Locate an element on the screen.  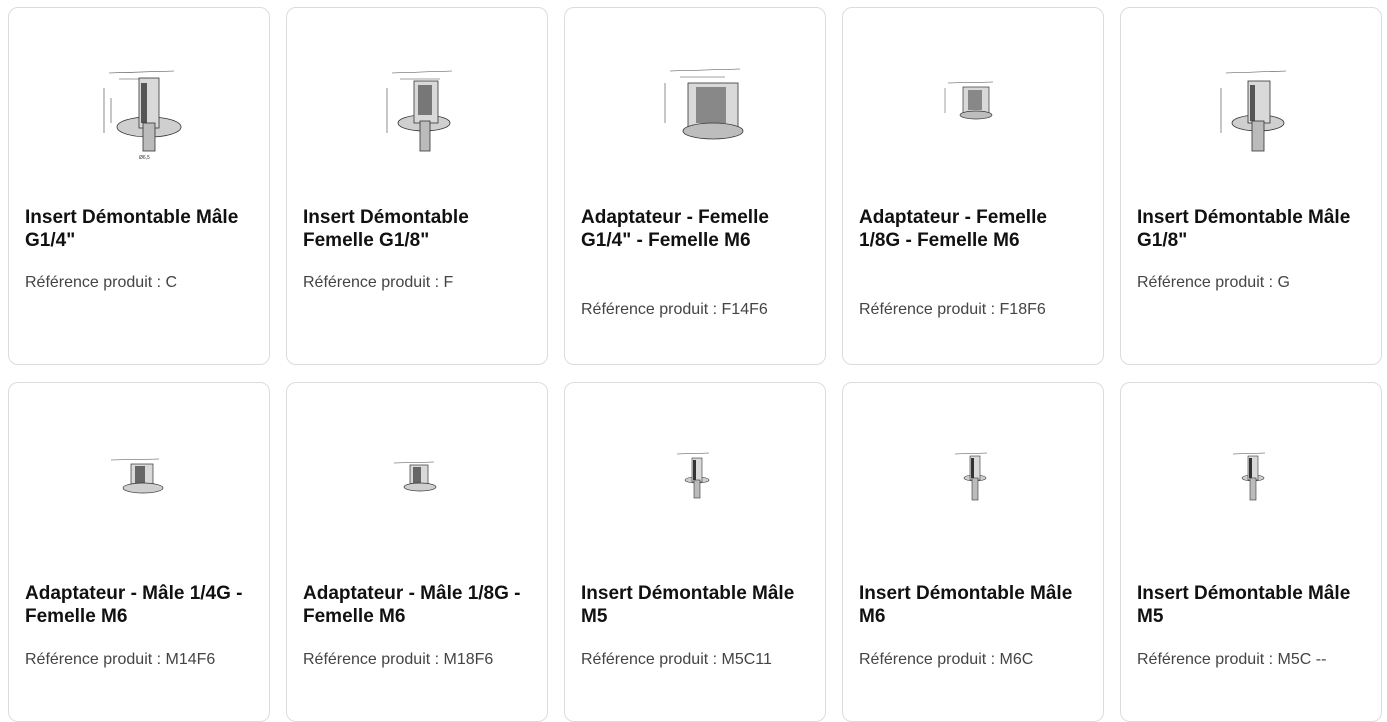
product-title: Adaptateur - Mâle 1/8G - Femelle M6 is located at coordinates (412, 605).